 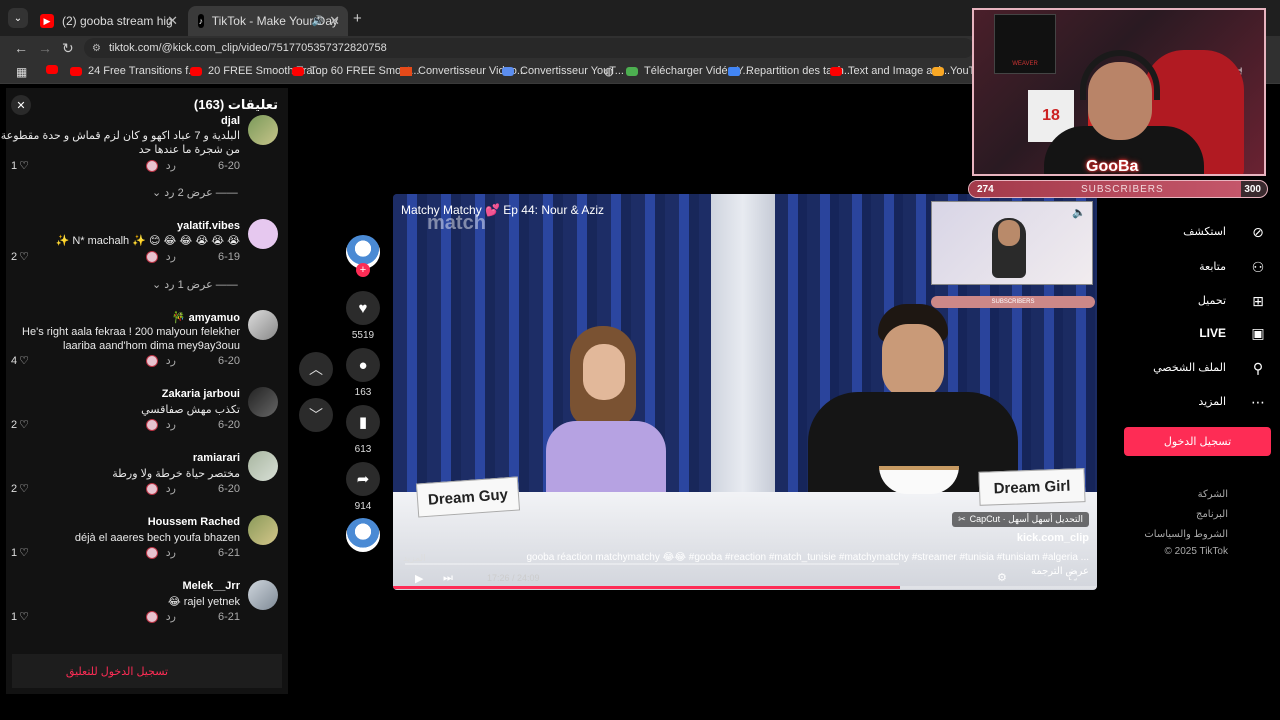 What do you see at coordinates (1258, 301) in the screenshot?
I see `upload-plus-icon: ⊞` at bounding box center [1258, 301].